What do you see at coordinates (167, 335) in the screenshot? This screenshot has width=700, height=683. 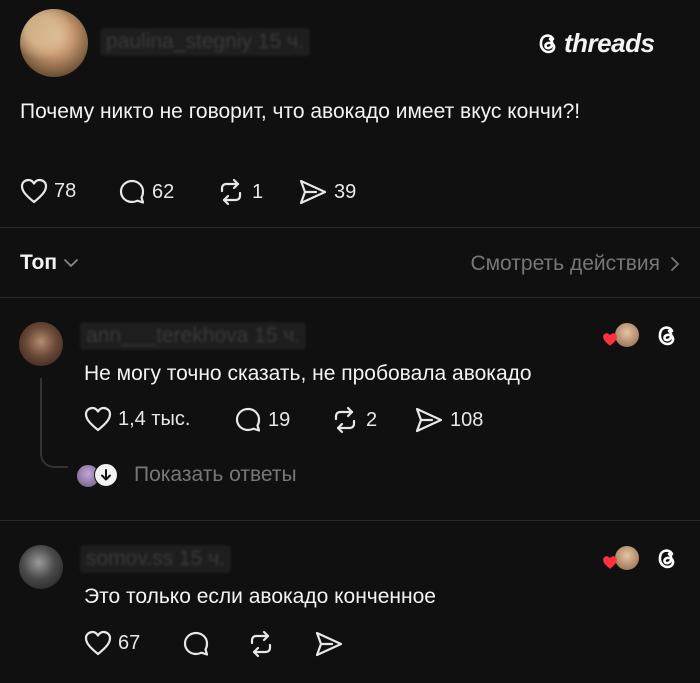 I see `reply-username-text: ann___terekhova` at bounding box center [167, 335].